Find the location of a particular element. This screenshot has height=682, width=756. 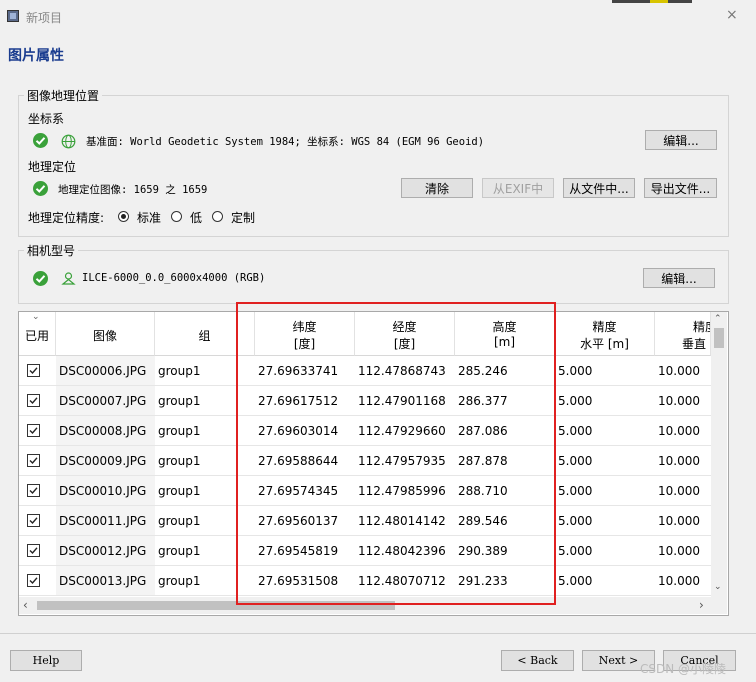

horizontal-scrollbar: ‹ › is located at coordinates (373, 605).